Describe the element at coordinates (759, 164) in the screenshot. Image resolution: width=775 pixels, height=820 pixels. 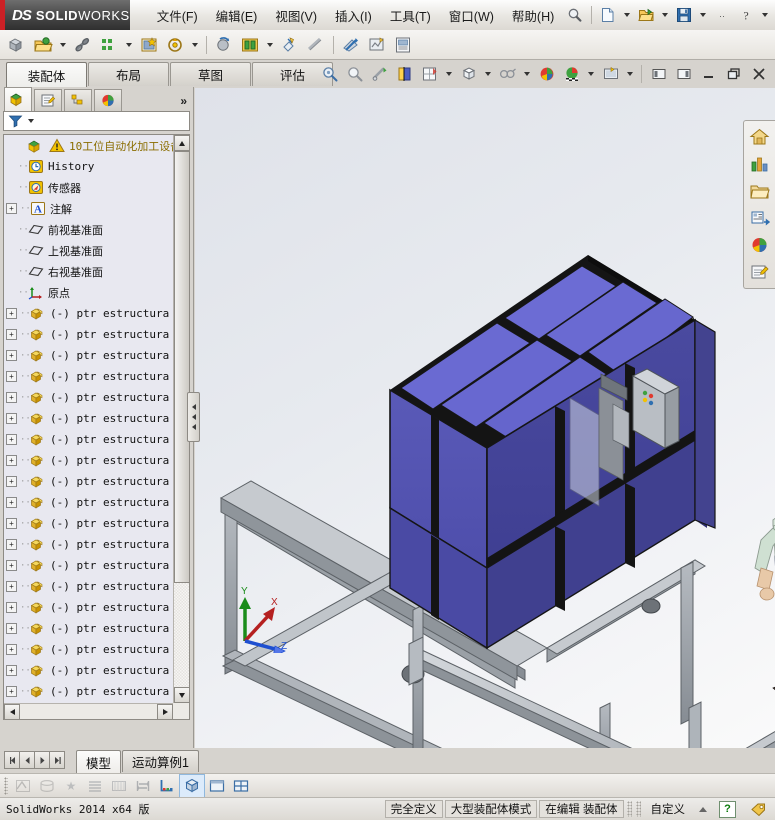
I see `design-library-icon` at that location.